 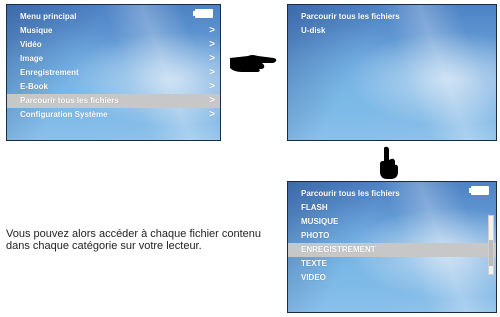 I want to click on pointing-hand-down-icon, so click(x=389, y=162).